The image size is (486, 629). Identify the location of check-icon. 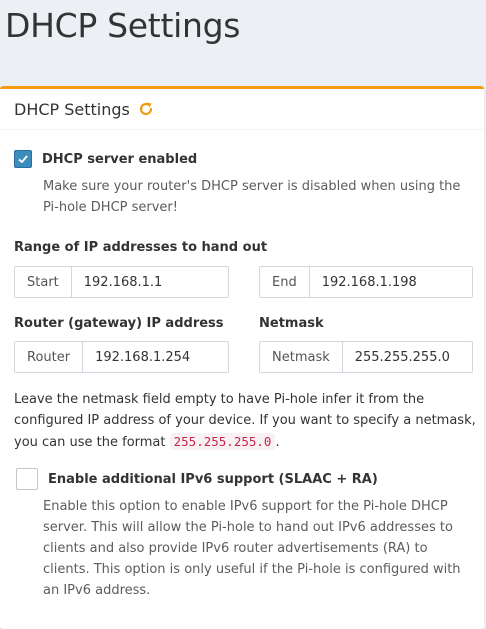
(23, 159).